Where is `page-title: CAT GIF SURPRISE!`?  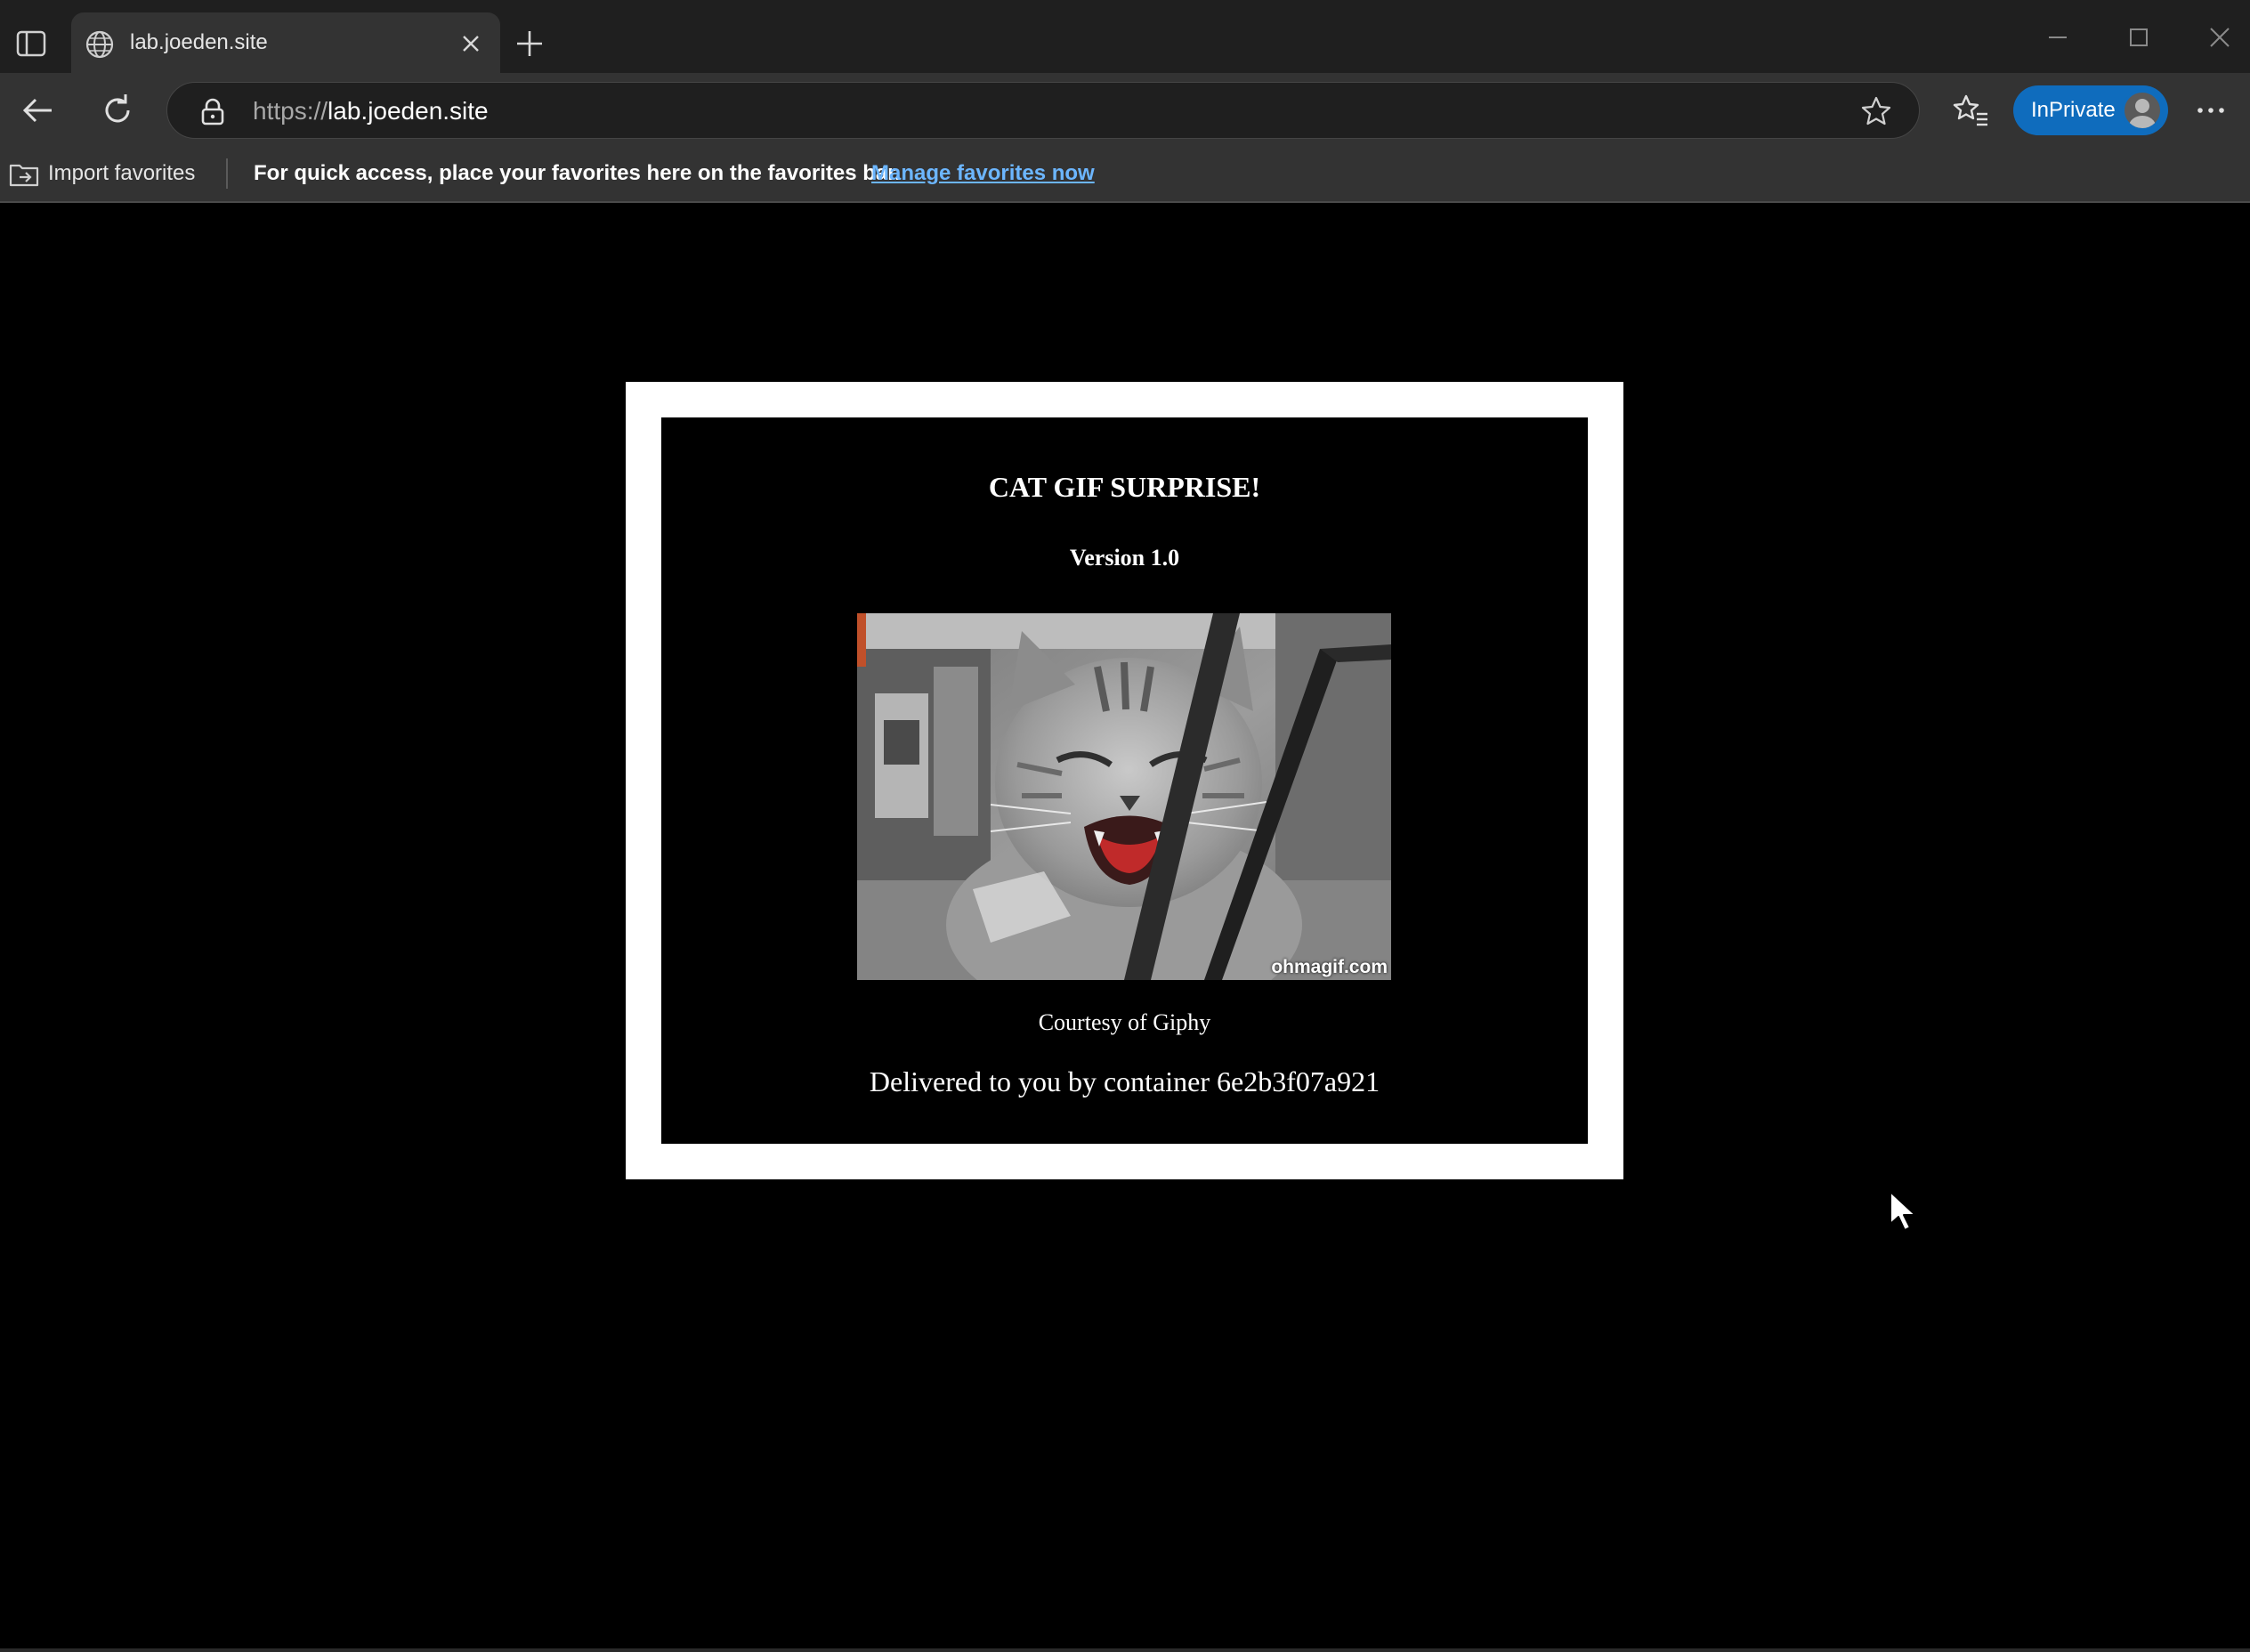
page-title: CAT GIF SURPRISE! is located at coordinates (1124, 487).